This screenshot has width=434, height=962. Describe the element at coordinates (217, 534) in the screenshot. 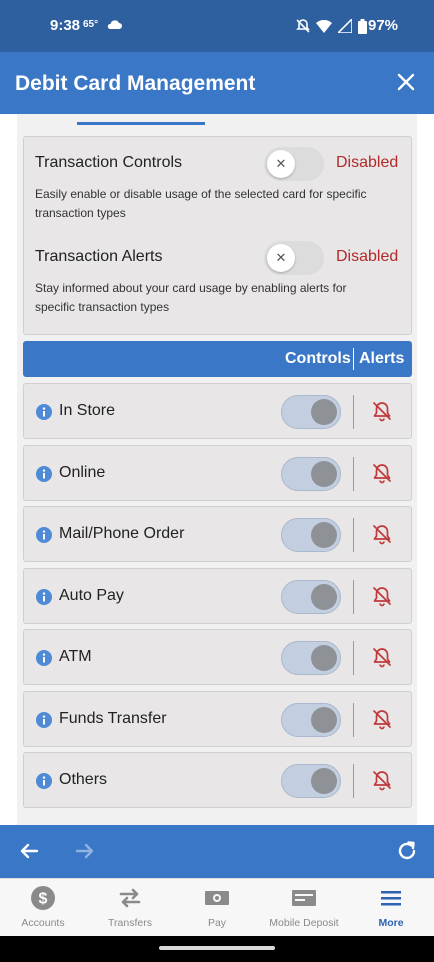

I see `list-item-mail-phone-order: Mail/Phone Order` at that location.